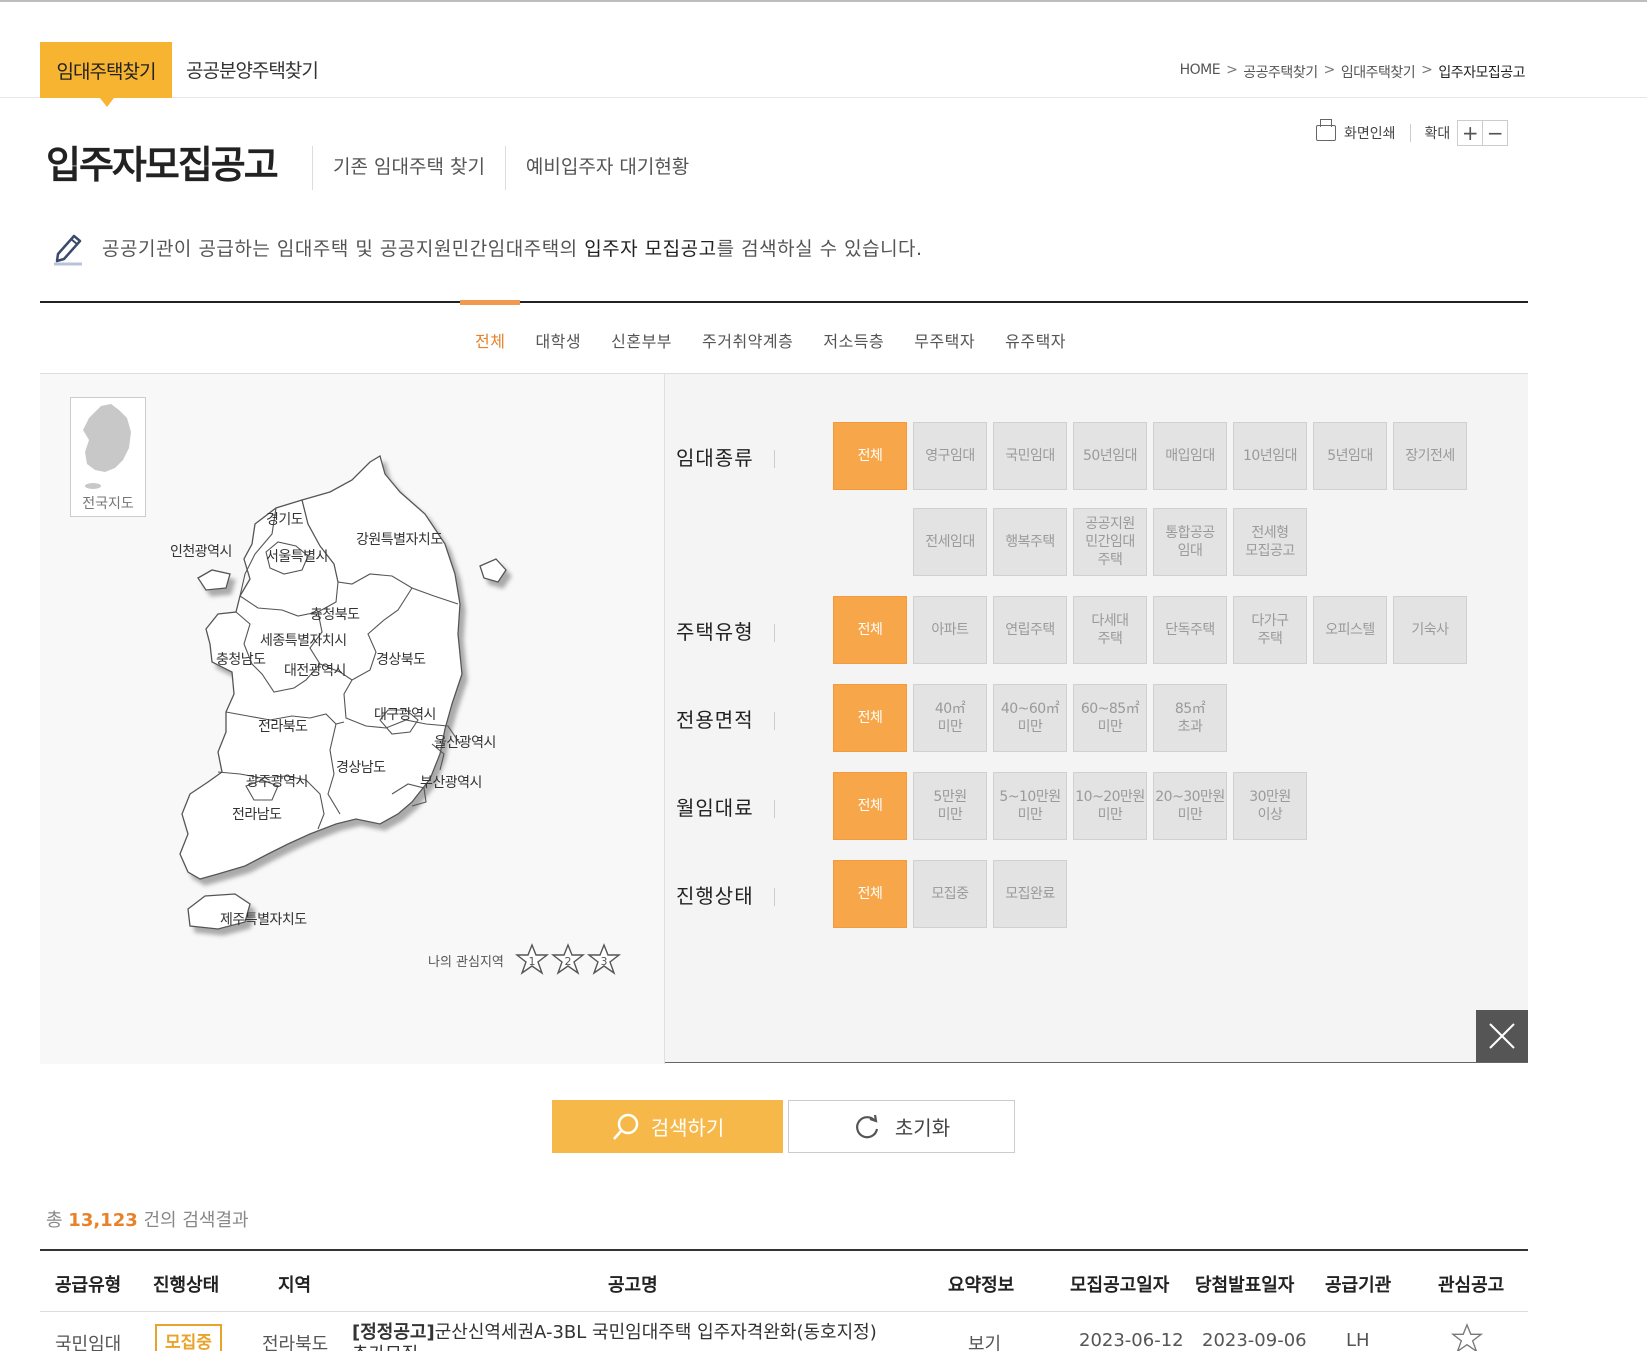 Image resolution: width=1647 pixels, height=1351 pixels. I want to click on pencil-icon, so click(68, 250).